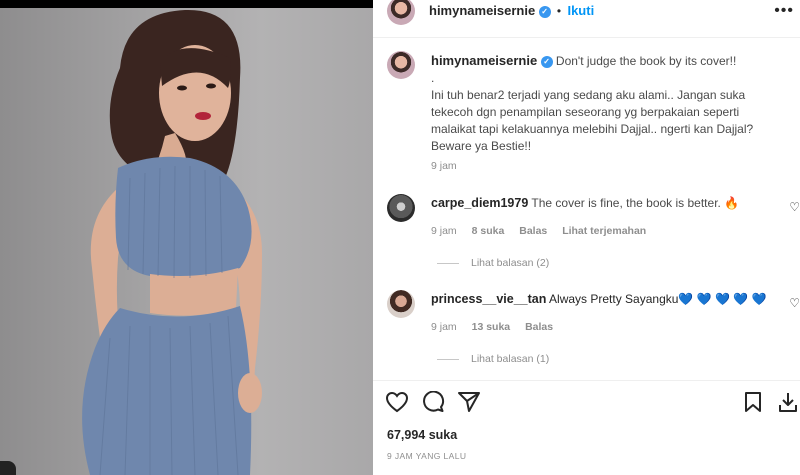 Image resolution: width=800 pixels, height=475 pixels. What do you see at coordinates (422, 435) in the screenshot?
I see `likes-count: 67,994 suka` at bounding box center [422, 435].